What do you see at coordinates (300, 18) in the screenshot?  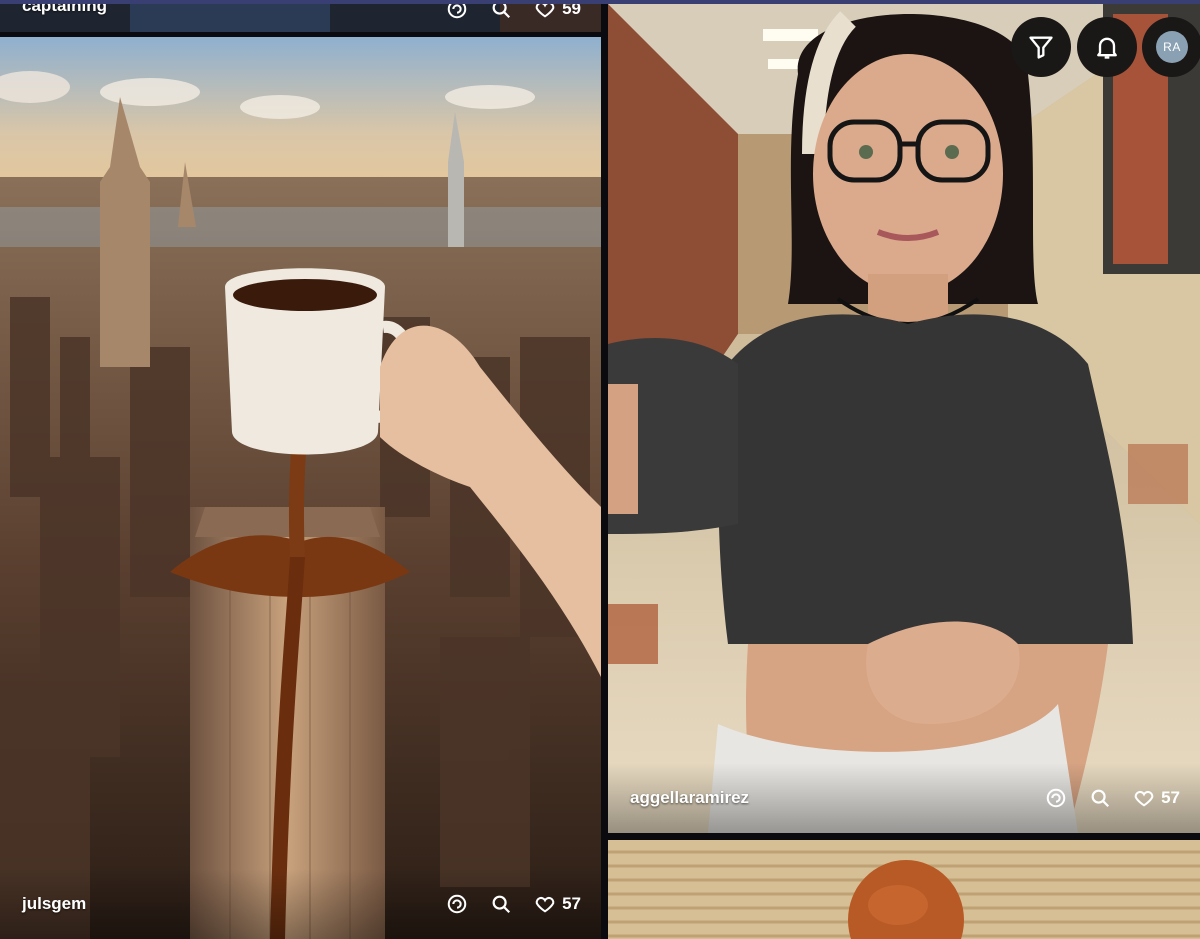 I see `post-card-top-partial: captaining 59` at bounding box center [300, 18].